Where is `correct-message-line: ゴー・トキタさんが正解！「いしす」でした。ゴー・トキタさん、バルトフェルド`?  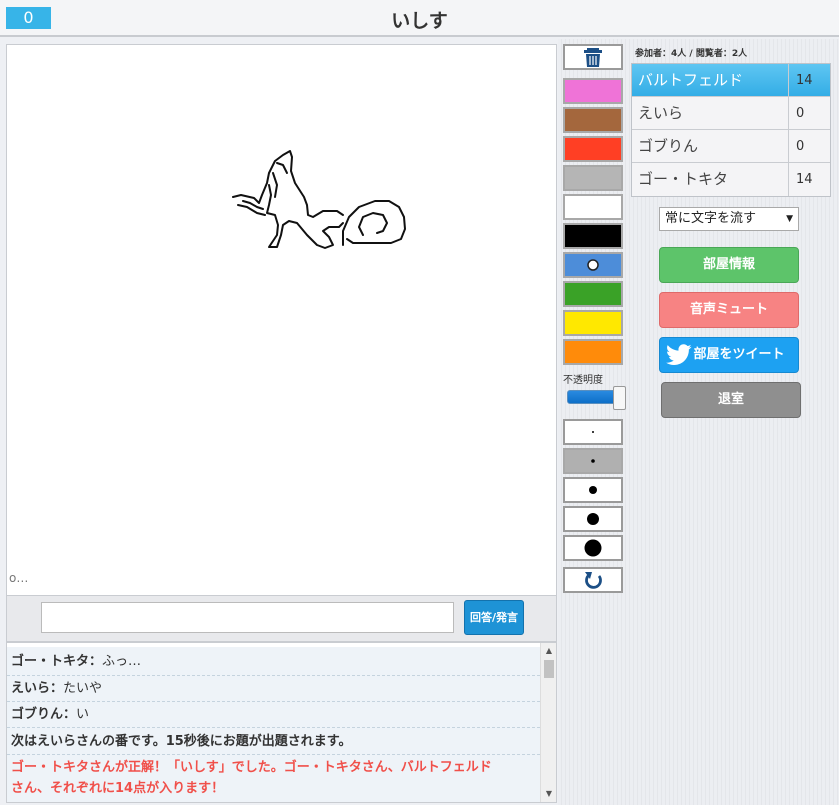
correct-message-line: ゴー・トキタさんが正解！「いしす」でした。ゴー・トキタさん、バルトフェルド is located at coordinates (251, 767).